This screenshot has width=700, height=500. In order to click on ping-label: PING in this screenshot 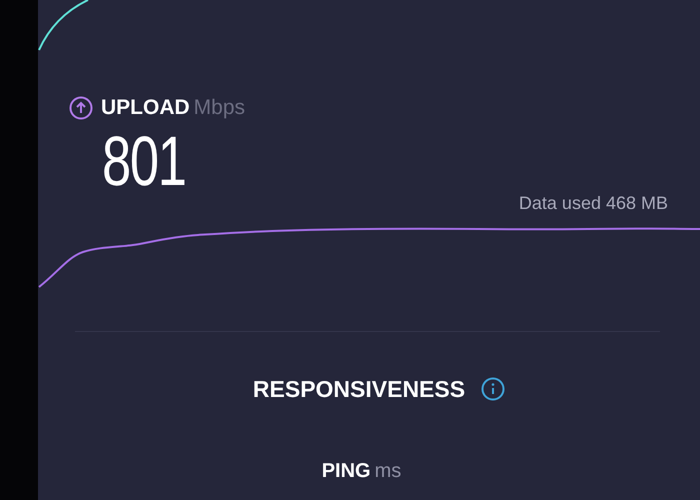, I will do `click(346, 471)`.